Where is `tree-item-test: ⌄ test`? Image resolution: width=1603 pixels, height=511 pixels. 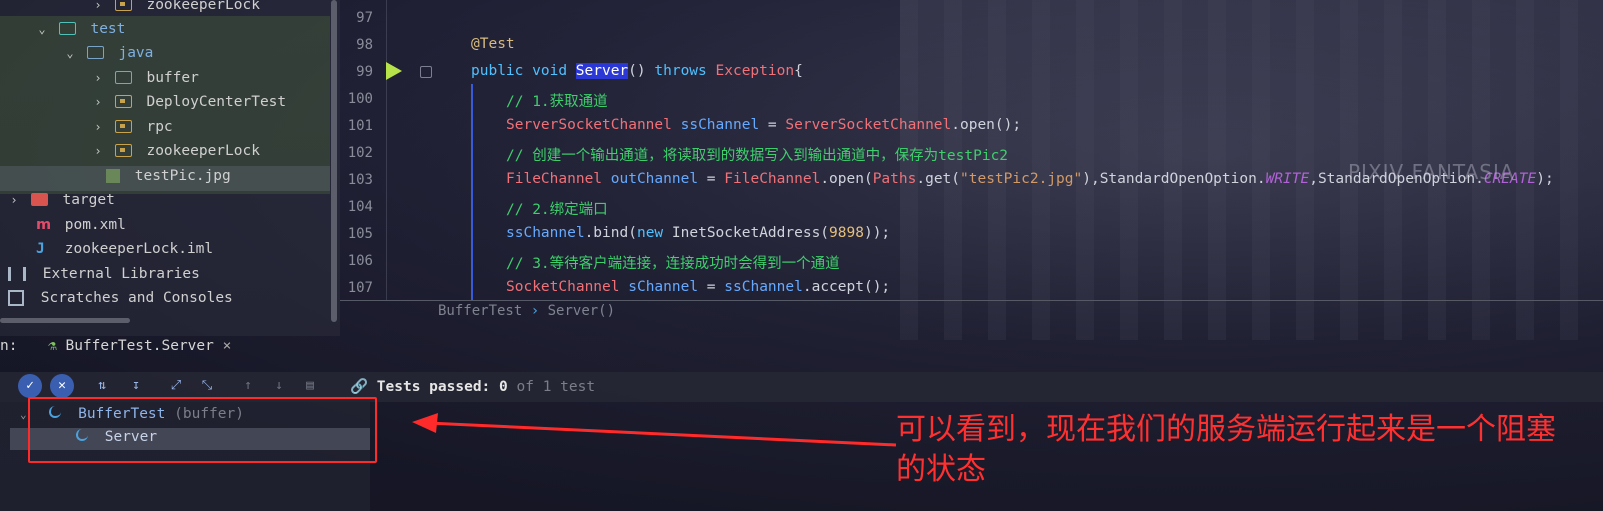 tree-item-test: ⌄ test is located at coordinates (79, 29).